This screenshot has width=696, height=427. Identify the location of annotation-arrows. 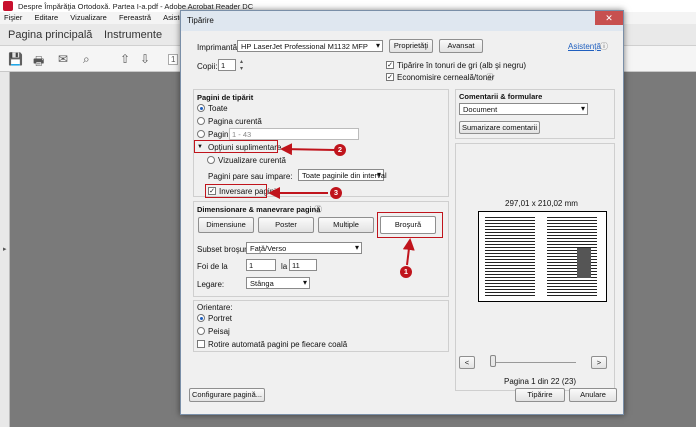
(341, 204).